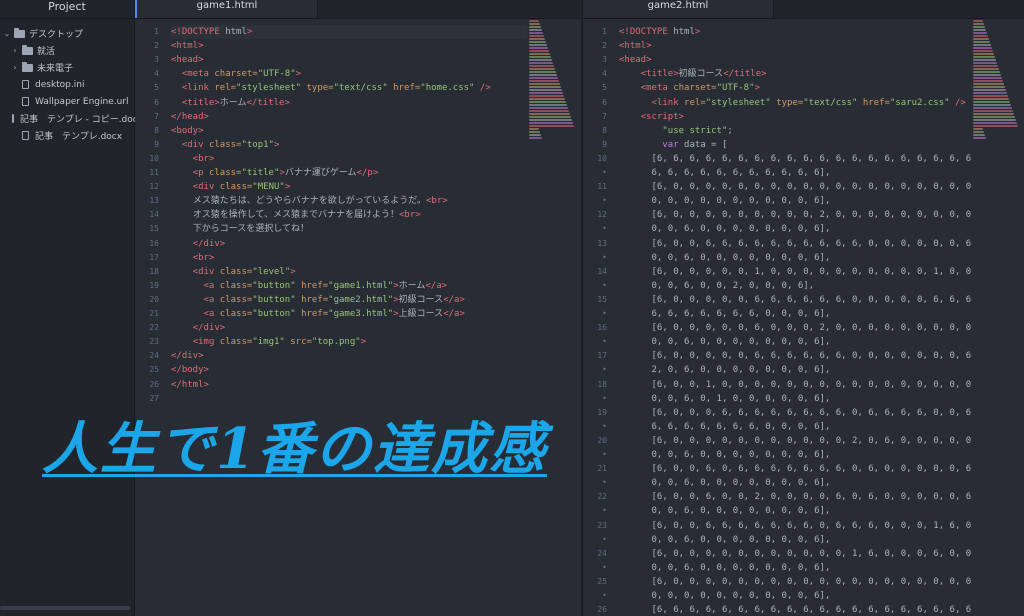 Image resolution: width=1024 pixels, height=616 pixels. Describe the element at coordinates (67, 50) in the screenshot. I see `tree-folder: › 就活` at that location.